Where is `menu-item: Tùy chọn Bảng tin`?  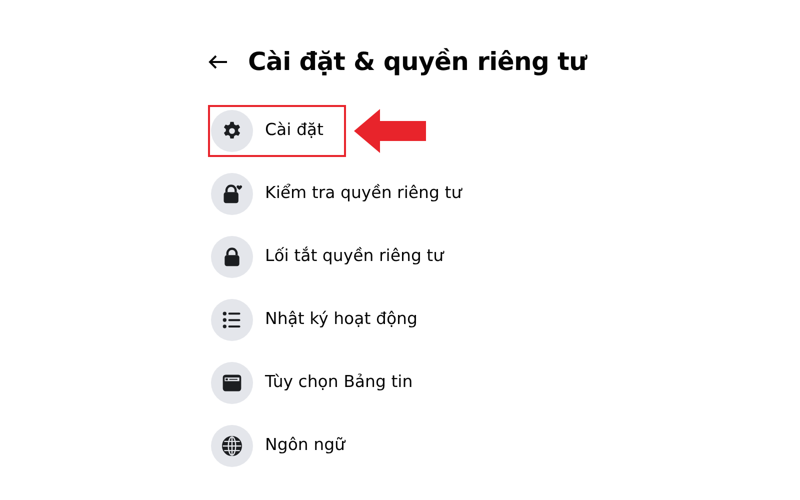 menu-item: Tùy chọn Bảng tin is located at coordinates (321, 382).